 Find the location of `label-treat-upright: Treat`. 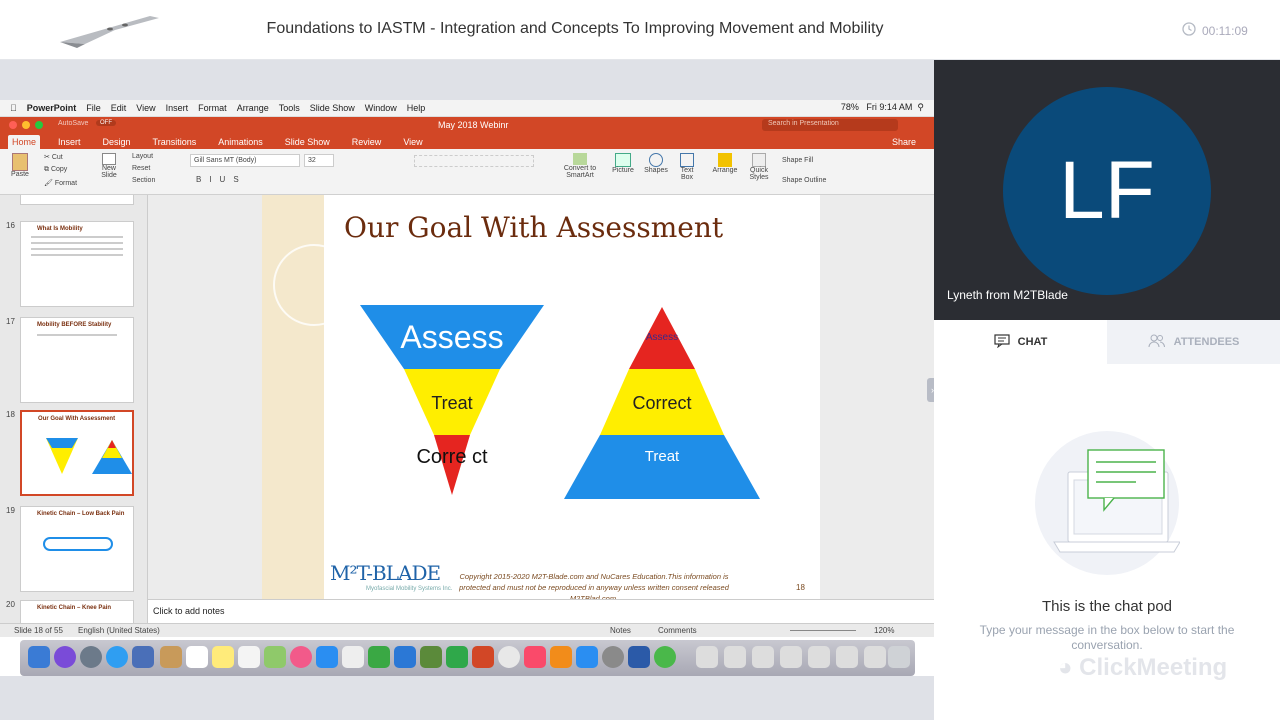

label-treat-upright: Treat is located at coordinates (662, 456).